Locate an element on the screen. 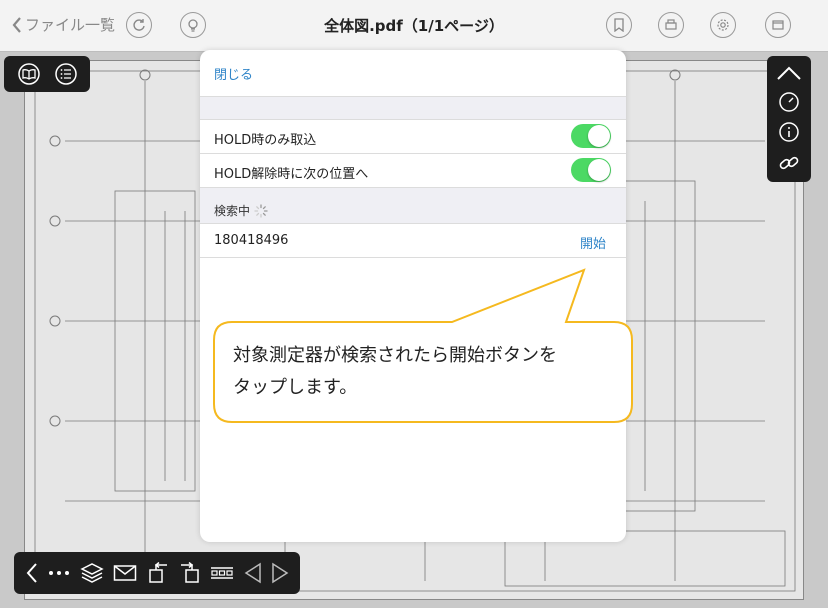 The image size is (828, 608). previous-page-button is located at coordinates (253, 573).